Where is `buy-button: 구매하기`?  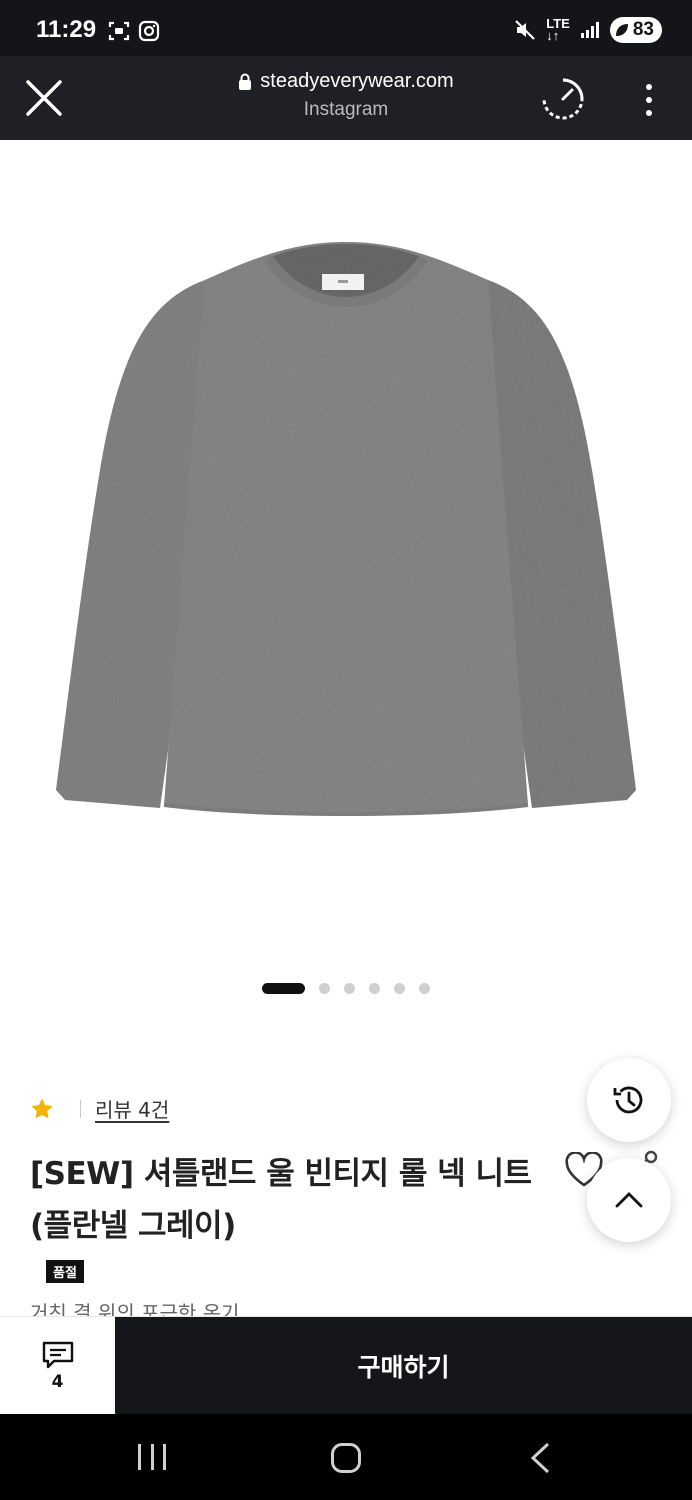
buy-button: 구매하기 is located at coordinates (403, 1366).